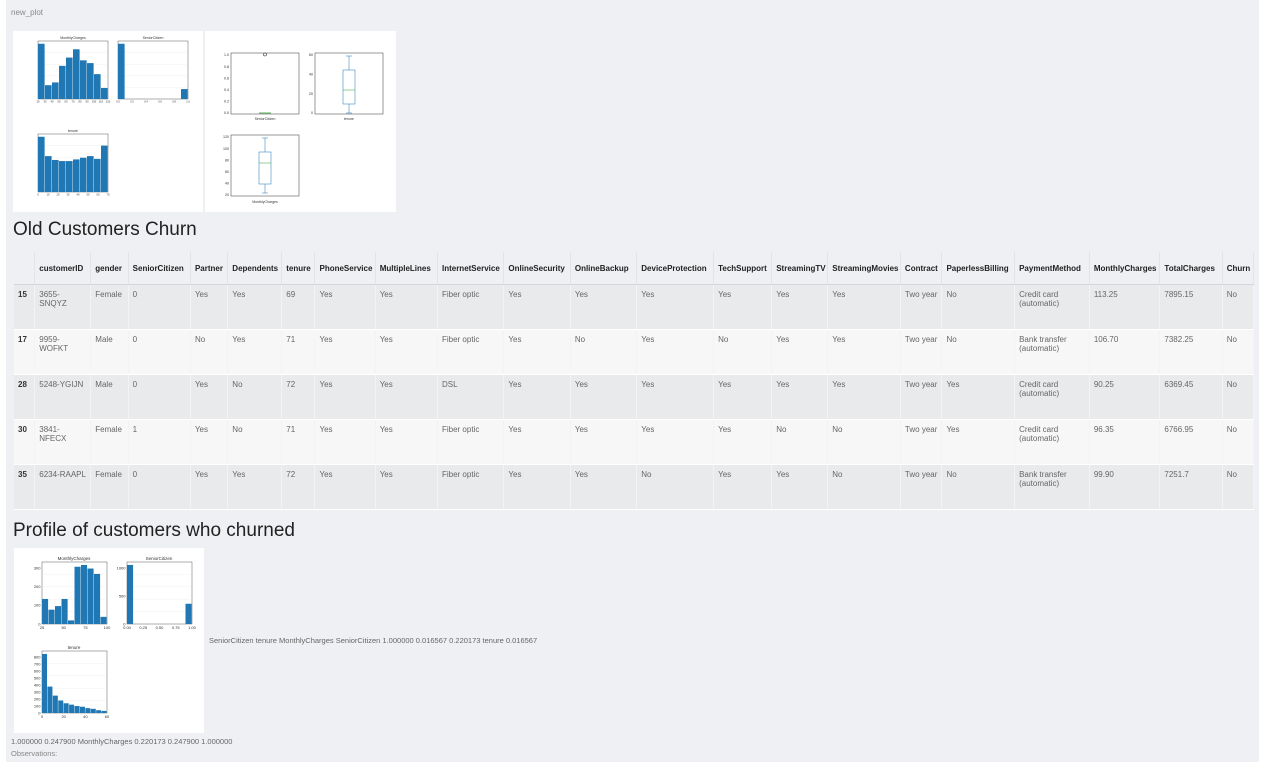 This screenshot has height=762, width=1261. Describe the element at coordinates (101, 102) in the screenshot. I see `x-tick-label: 110` at that location.